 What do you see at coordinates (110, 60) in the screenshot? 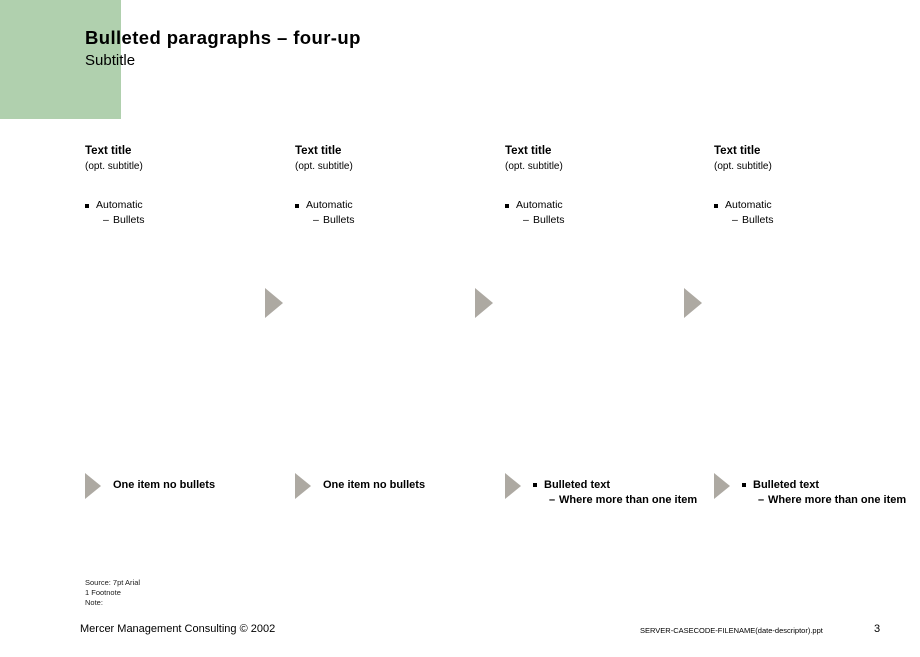
I see `page-subtitle: Subtitle` at bounding box center [110, 60].